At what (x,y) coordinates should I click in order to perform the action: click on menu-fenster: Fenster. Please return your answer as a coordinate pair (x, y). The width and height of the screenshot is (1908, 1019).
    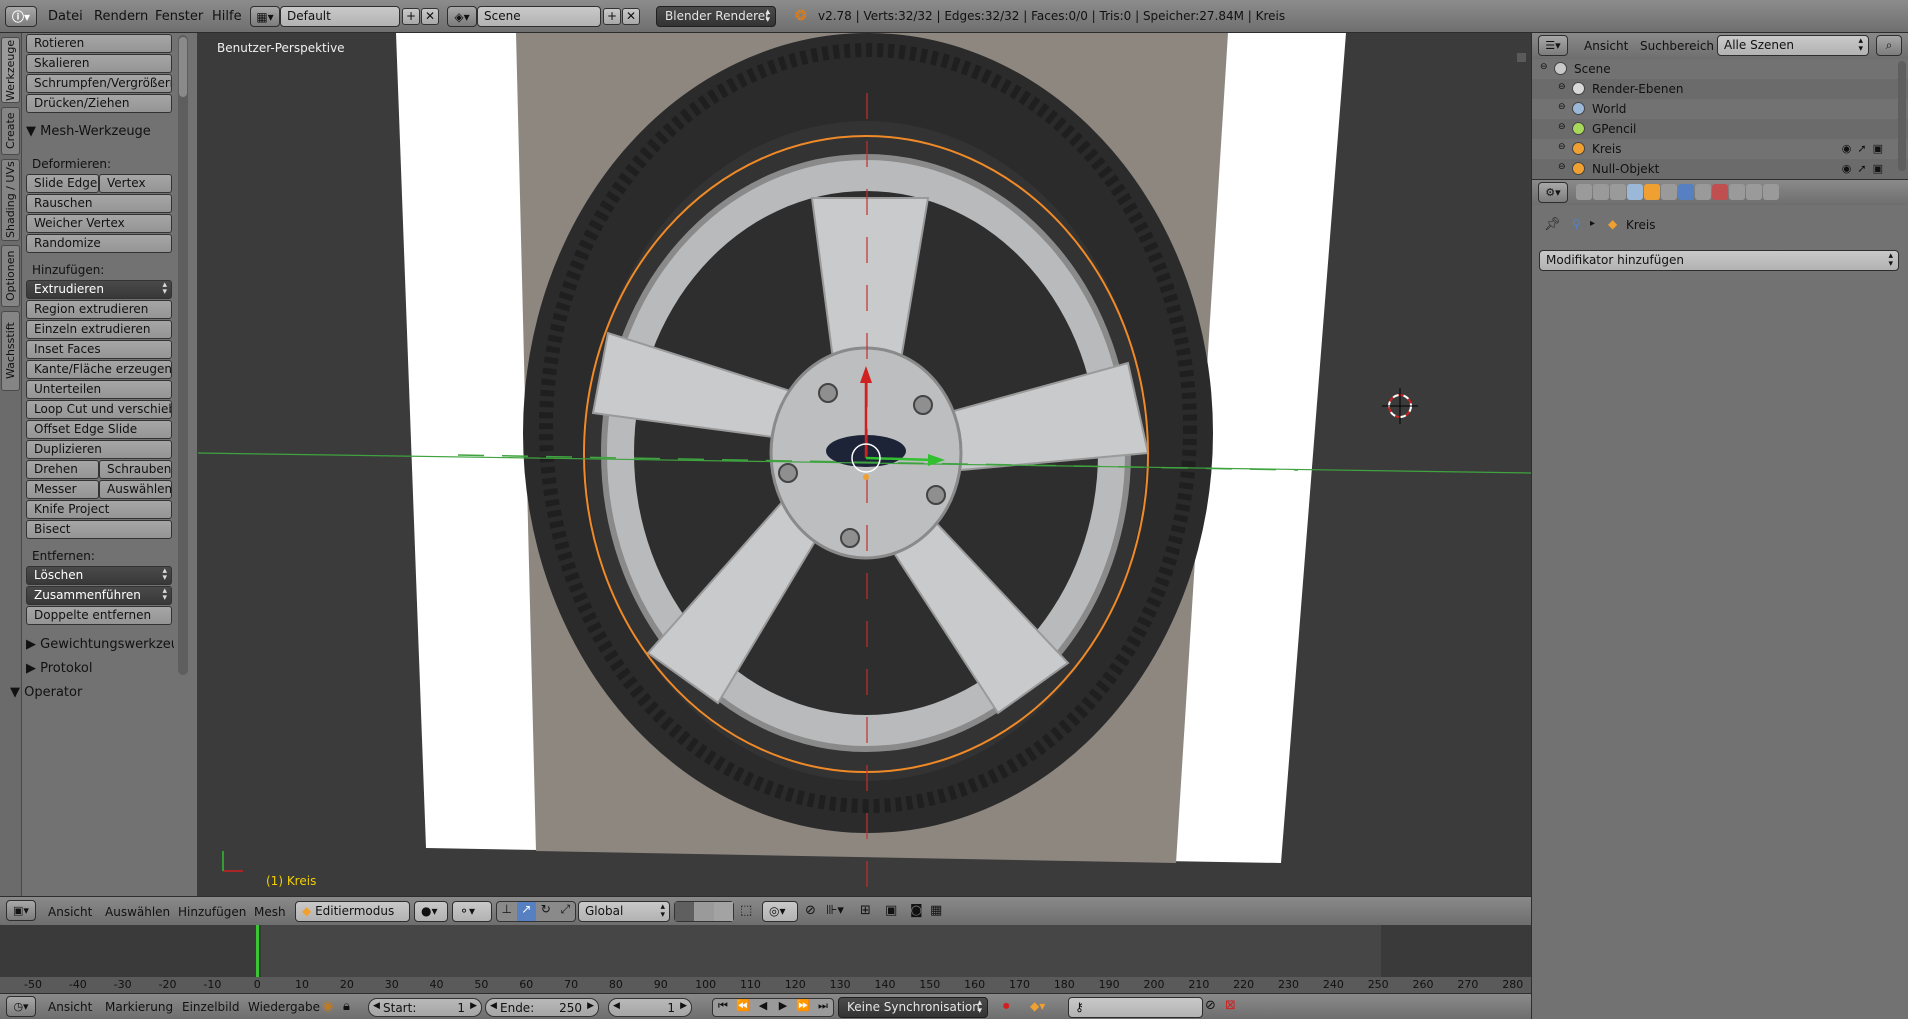
    Looking at the image, I should click on (179, 16).